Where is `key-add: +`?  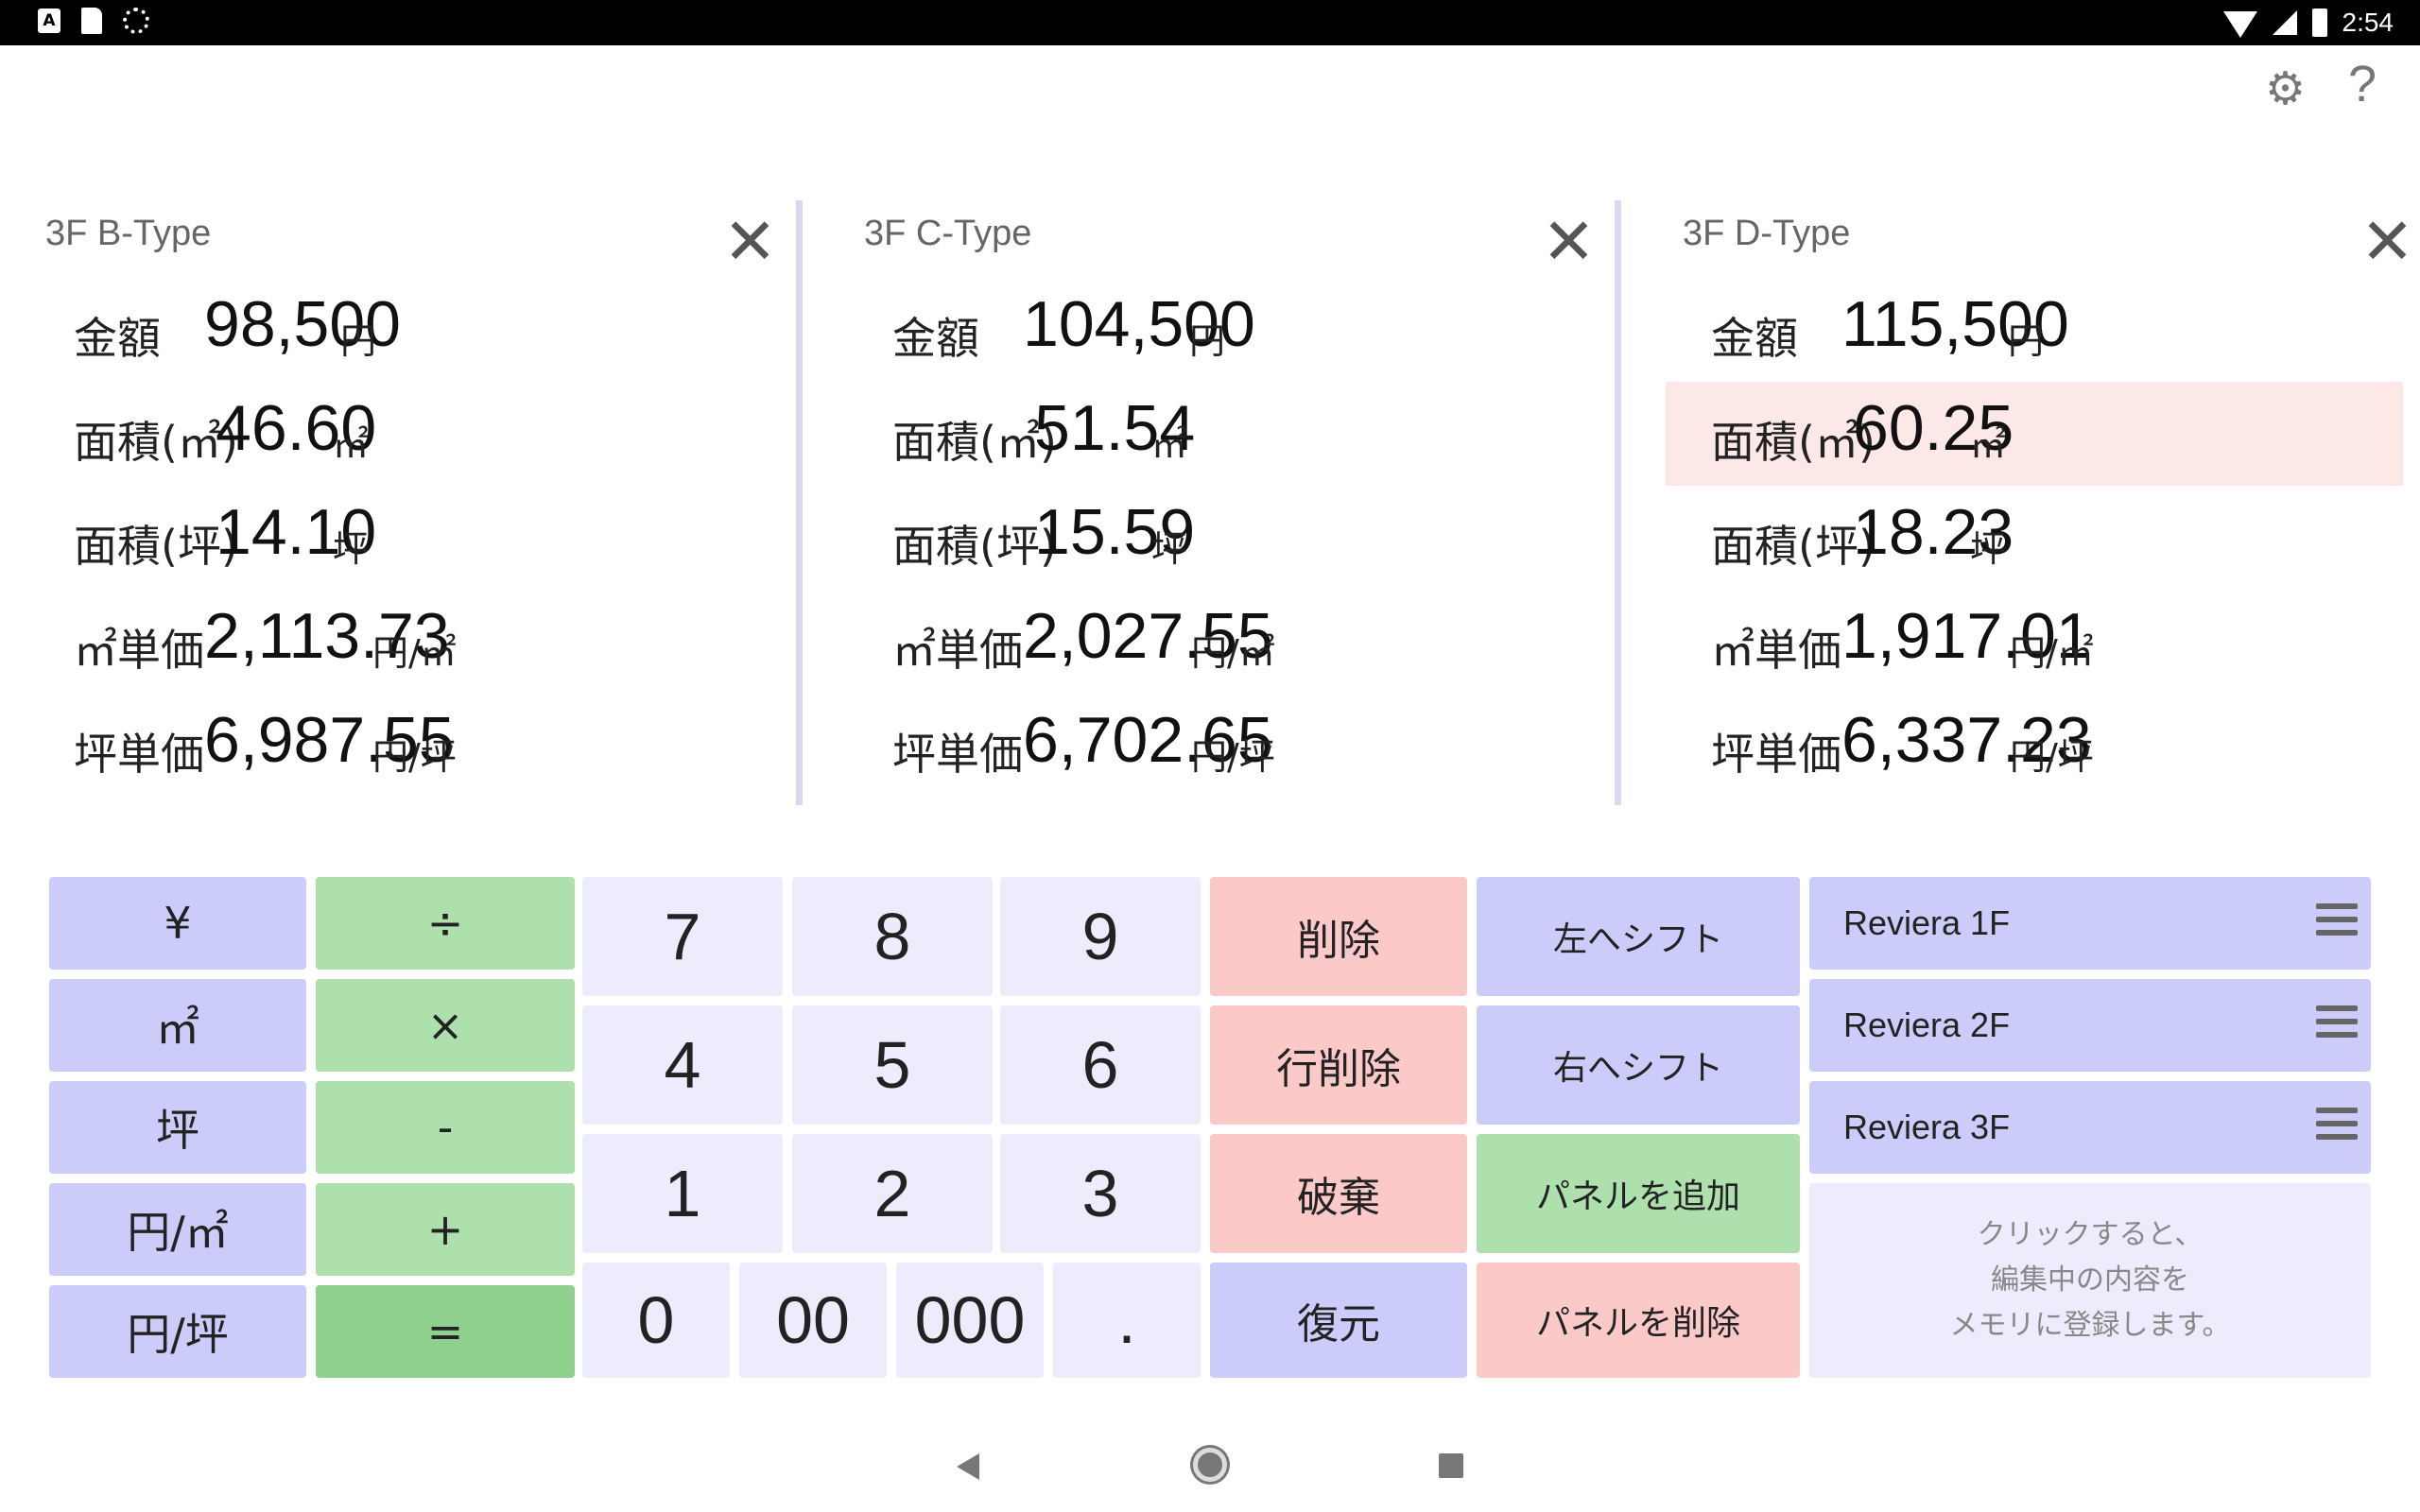 key-add: + is located at coordinates (446, 1229).